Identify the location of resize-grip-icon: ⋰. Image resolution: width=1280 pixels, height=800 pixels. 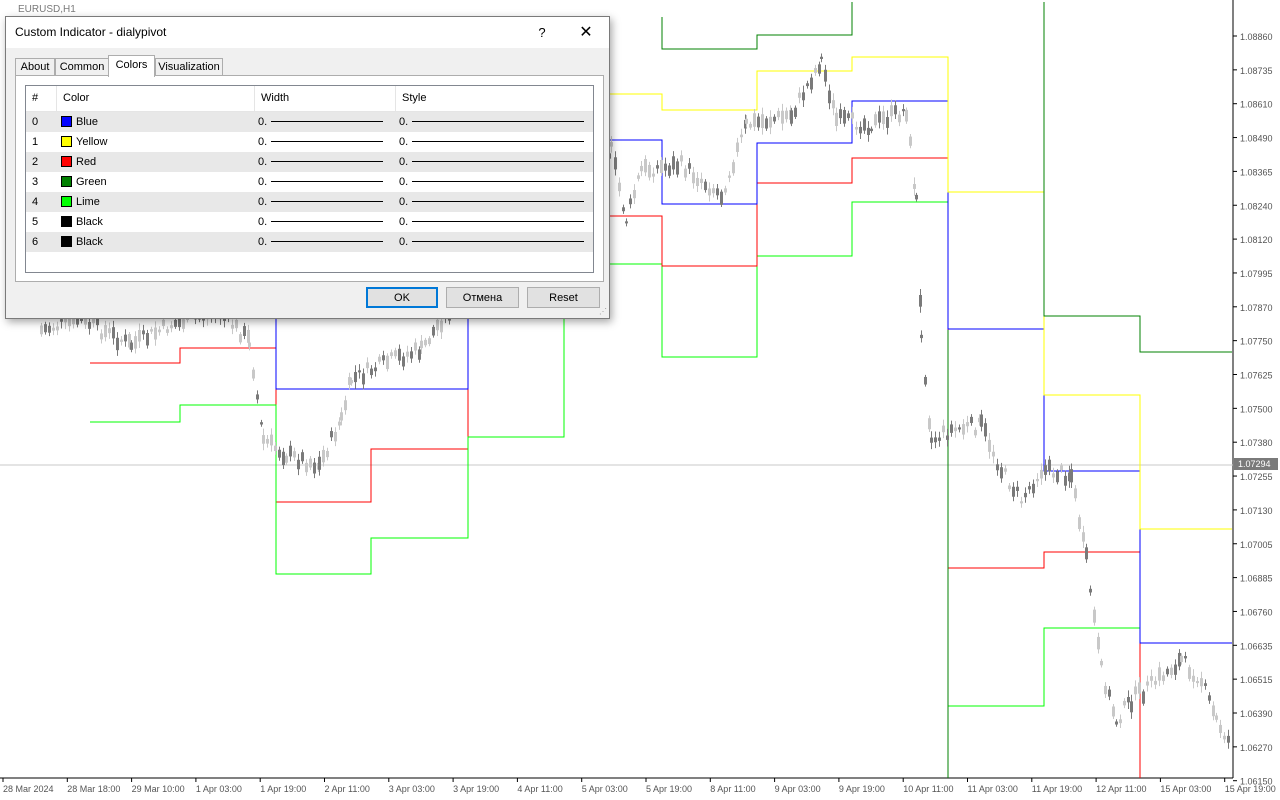
(603, 311).